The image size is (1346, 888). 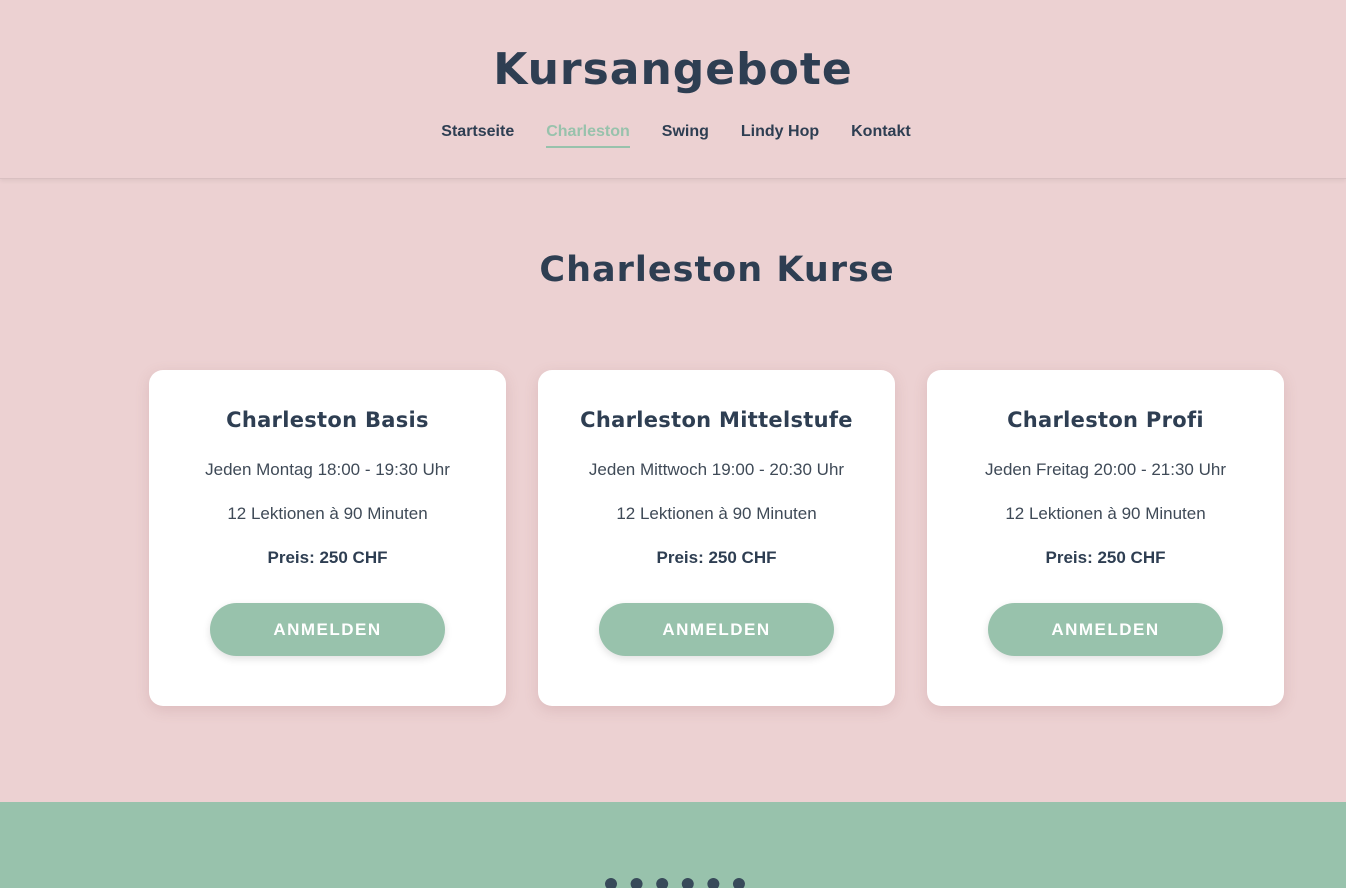 What do you see at coordinates (675, 883) in the screenshot?
I see `cut-off-heading` at bounding box center [675, 883].